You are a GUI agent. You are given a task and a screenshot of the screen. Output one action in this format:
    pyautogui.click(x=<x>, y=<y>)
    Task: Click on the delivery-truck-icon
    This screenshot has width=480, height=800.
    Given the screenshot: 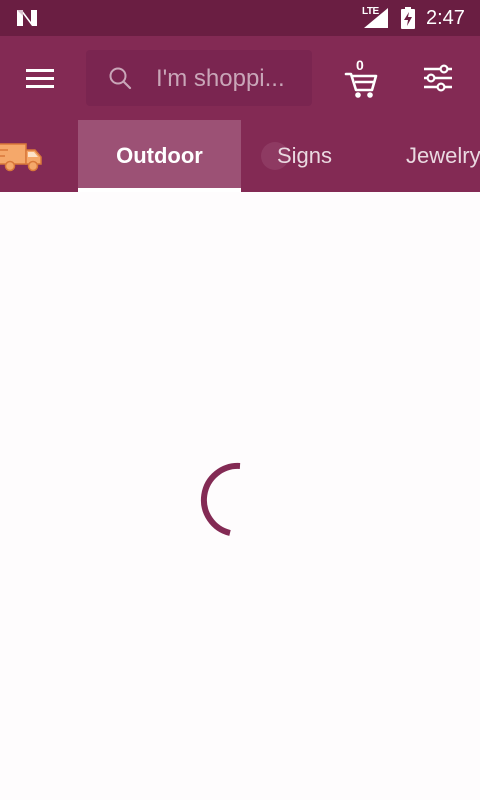 What is the action you would take?
    pyautogui.click(x=21, y=157)
    